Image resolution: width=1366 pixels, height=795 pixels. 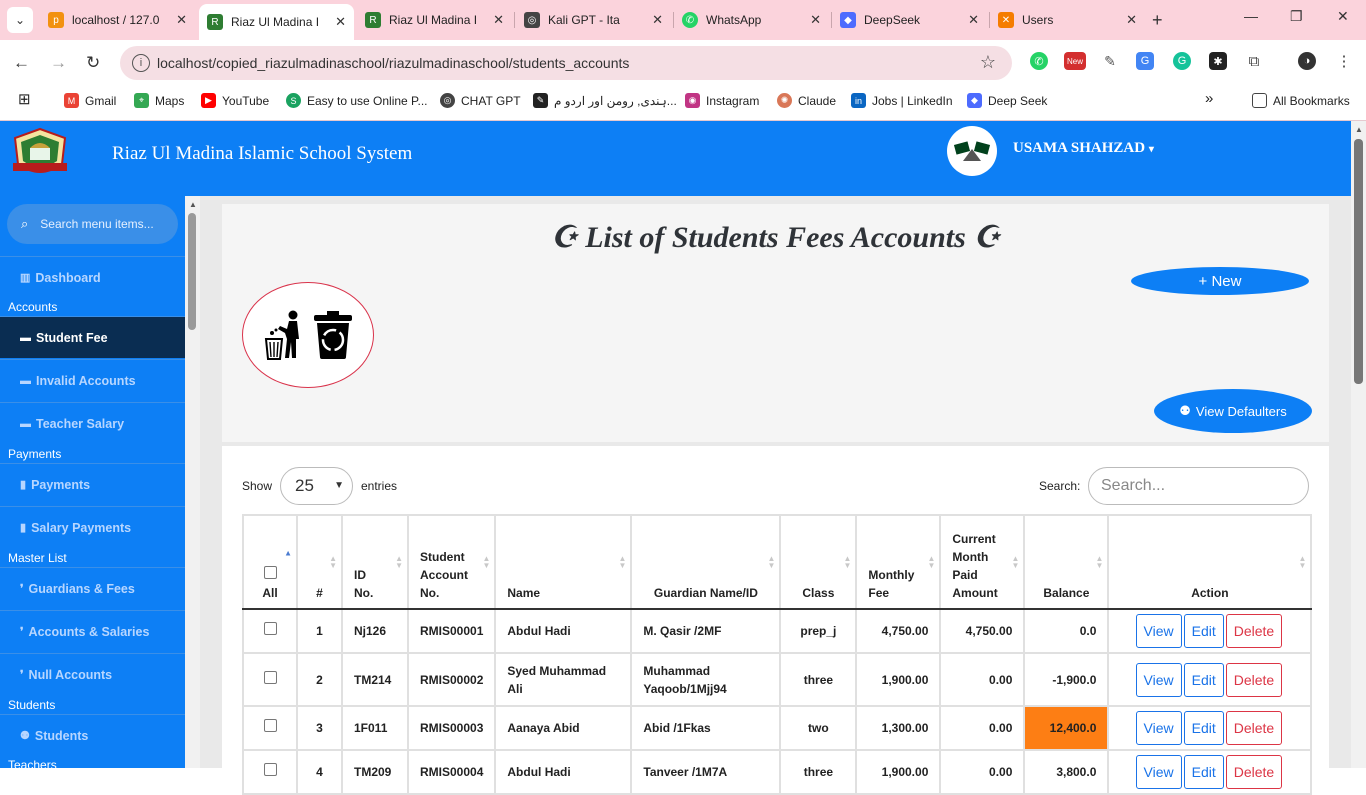 I want to click on select-all-checkbox, so click(x=270, y=572).